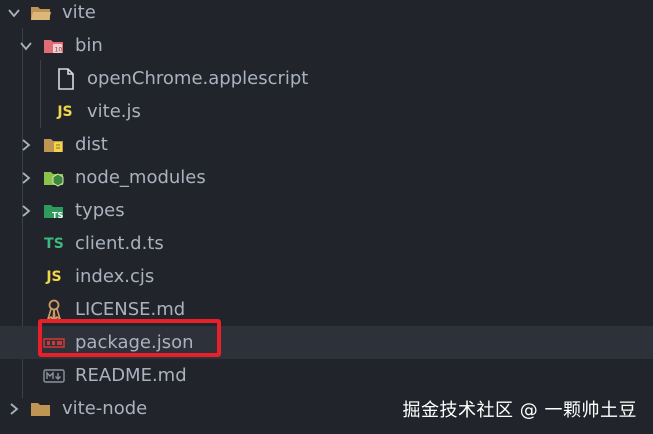  I want to click on tree-item-label: vite-node, so click(105, 408).